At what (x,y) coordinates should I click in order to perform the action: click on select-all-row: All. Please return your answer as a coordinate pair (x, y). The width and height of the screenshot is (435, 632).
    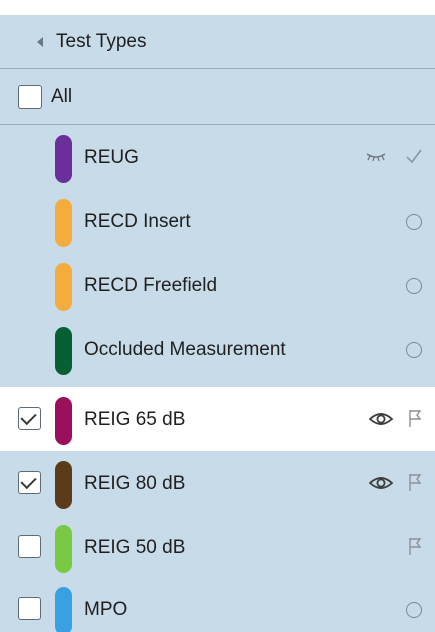
    Looking at the image, I should click on (217, 97).